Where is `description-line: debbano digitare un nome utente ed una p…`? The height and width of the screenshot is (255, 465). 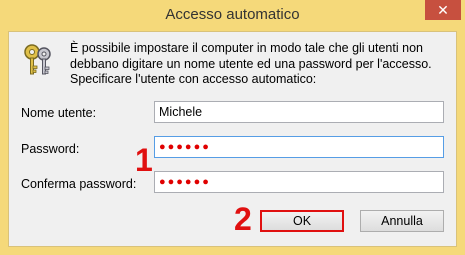 description-line: debbano digitare un nome utente ed una p… is located at coordinates (251, 63).